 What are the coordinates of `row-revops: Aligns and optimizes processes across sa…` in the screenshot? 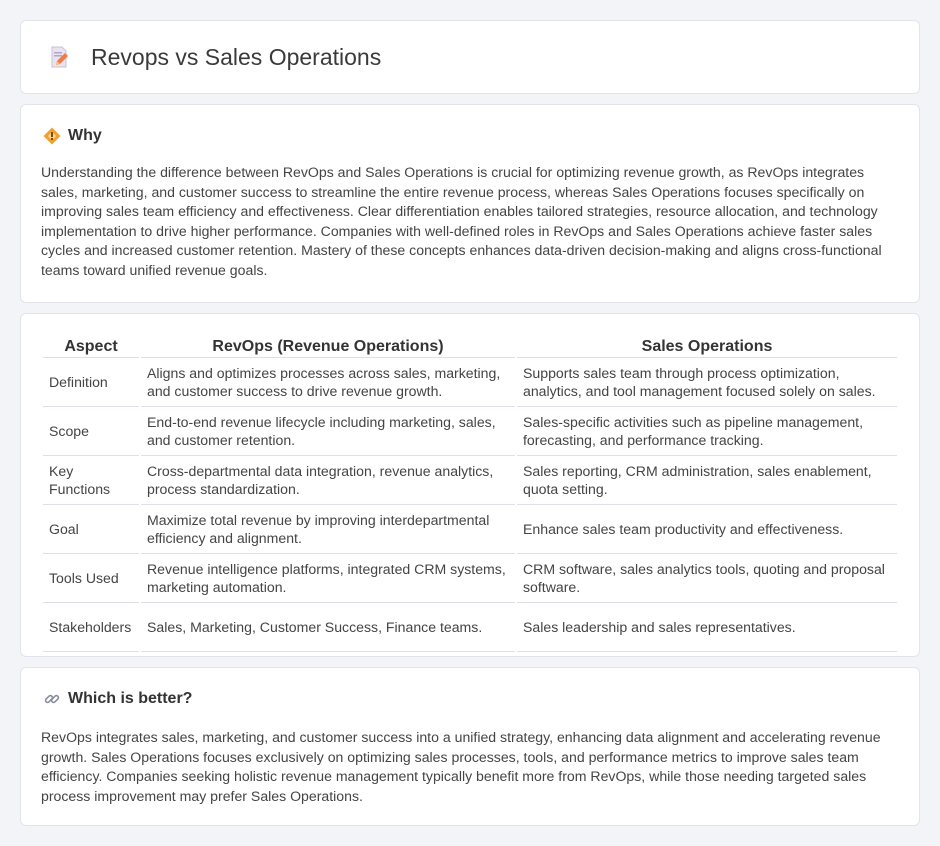 It's located at (328, 382).